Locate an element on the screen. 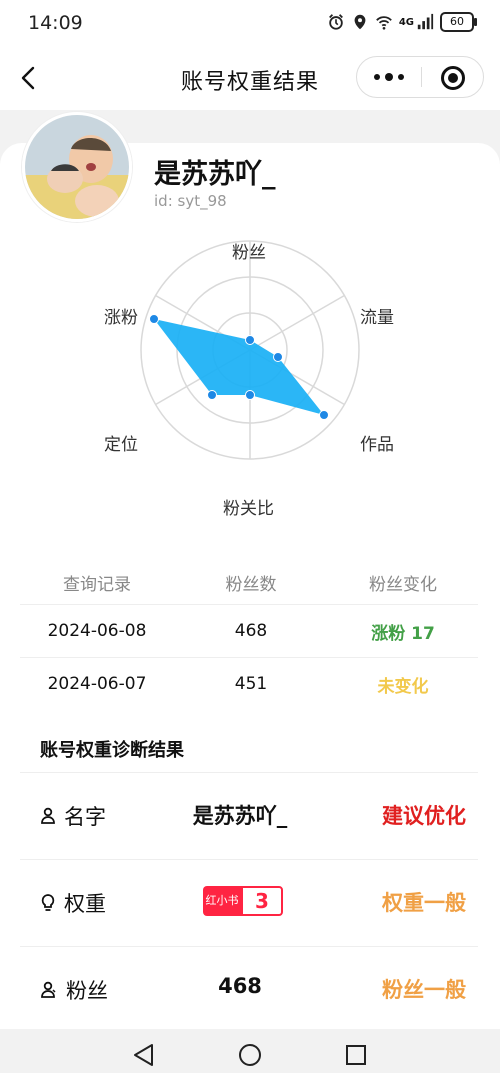 Image resolution: width=500 pixels, height=1073 pixels. radar-point-position is located at coordinates (212, 395).